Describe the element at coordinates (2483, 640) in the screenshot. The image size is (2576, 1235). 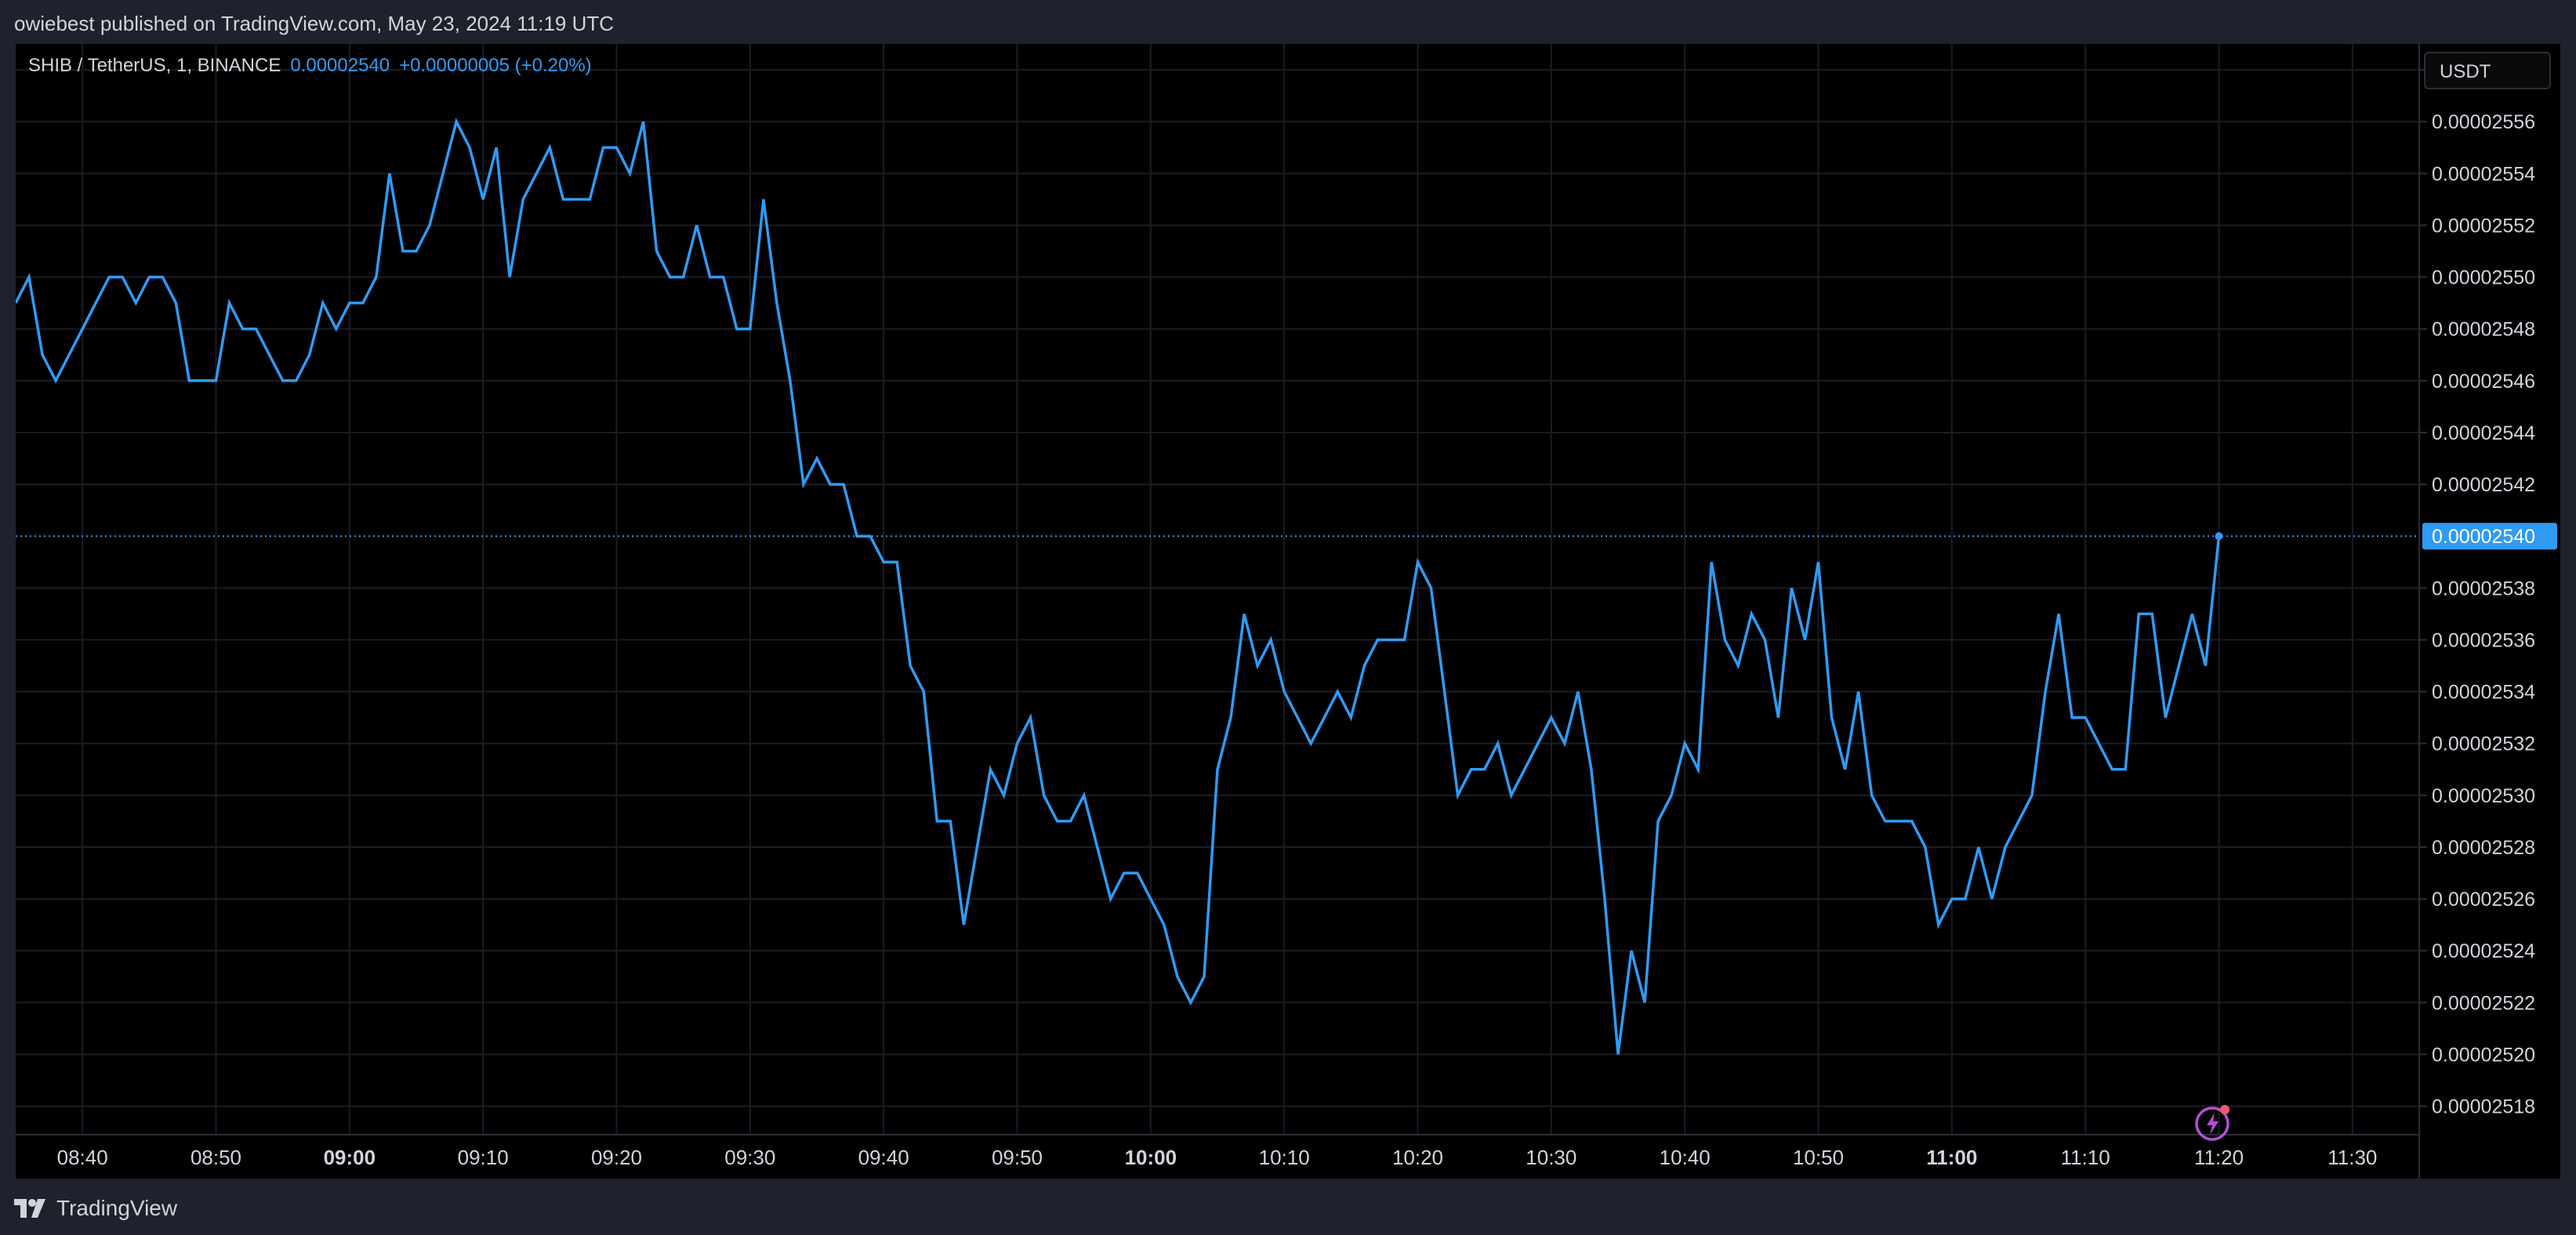
I see `y-tick-label: 0.00002536` at that location.